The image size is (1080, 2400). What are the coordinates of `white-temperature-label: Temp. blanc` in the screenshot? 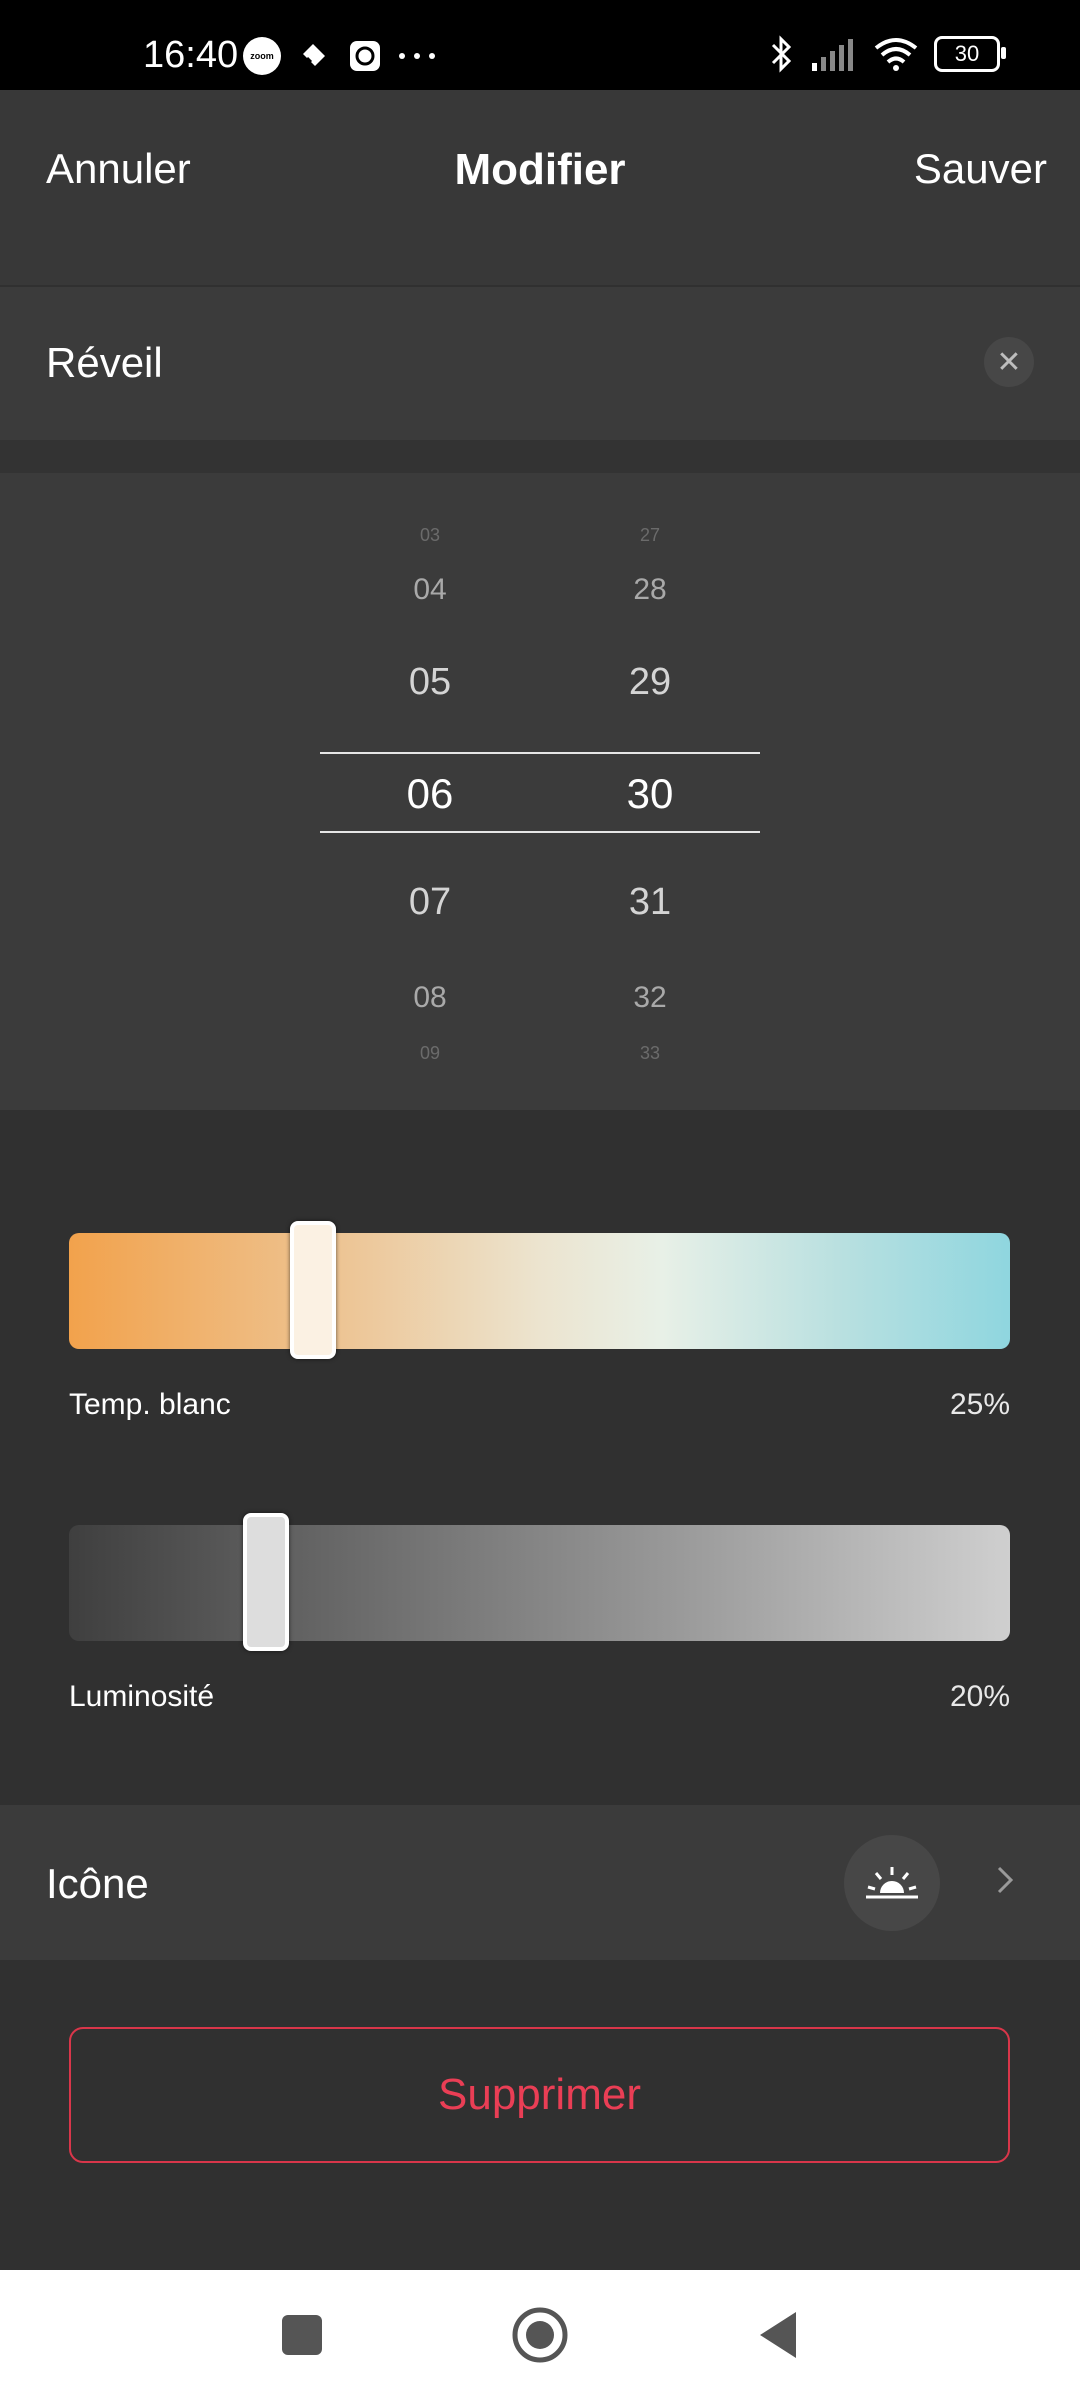 It's located at (150, 1404).